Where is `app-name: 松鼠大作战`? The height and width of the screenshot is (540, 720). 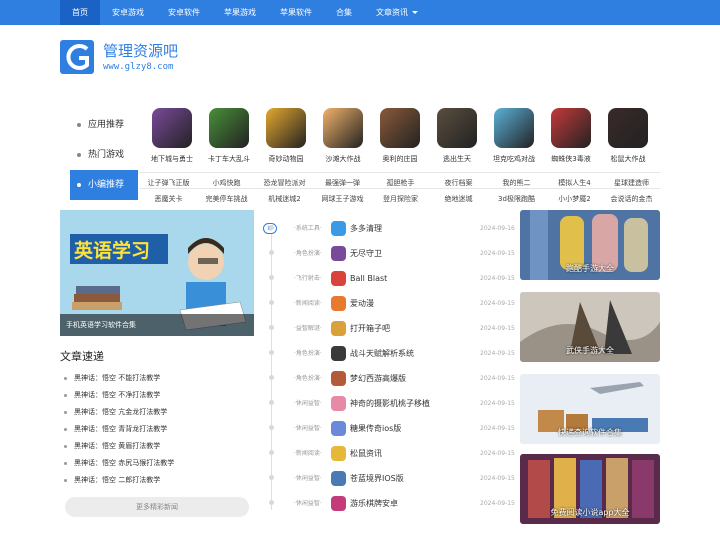 app-name: 松鼠大作战 is located at coordinates (628, 159).